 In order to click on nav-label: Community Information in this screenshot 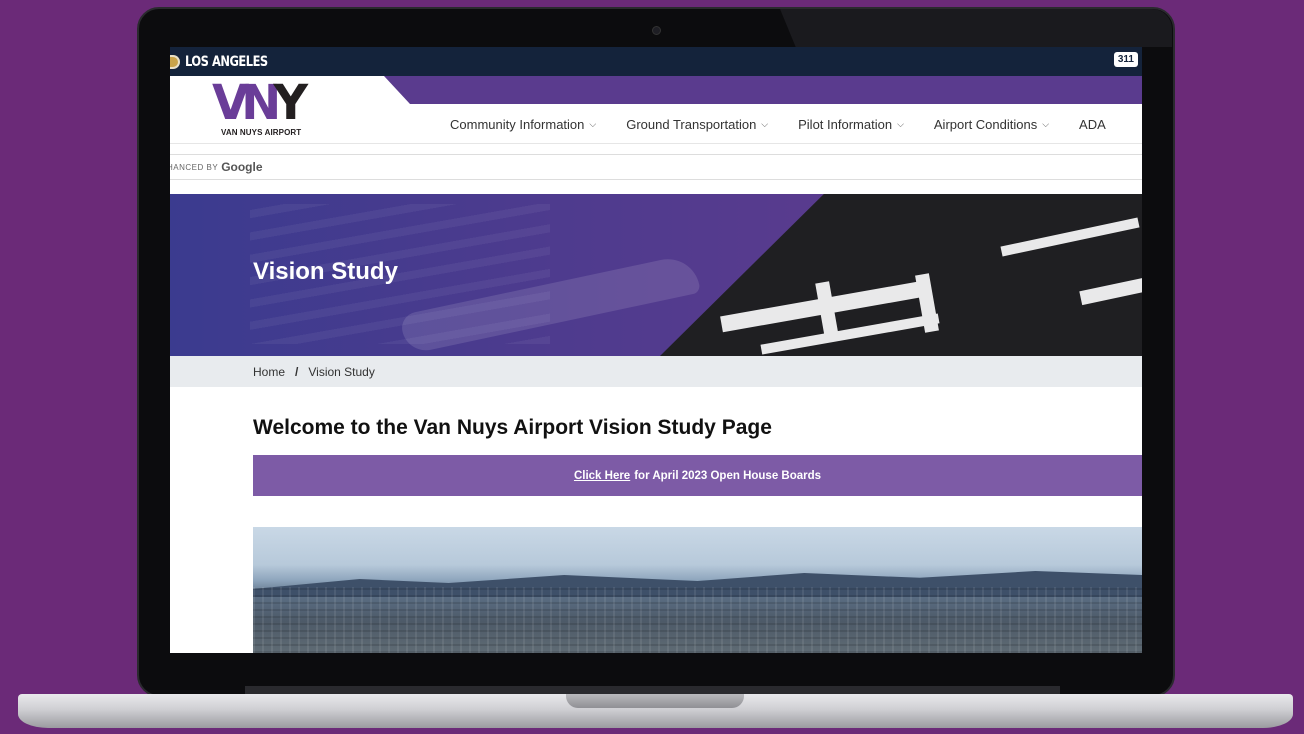, I will do `click(517, 124)`.